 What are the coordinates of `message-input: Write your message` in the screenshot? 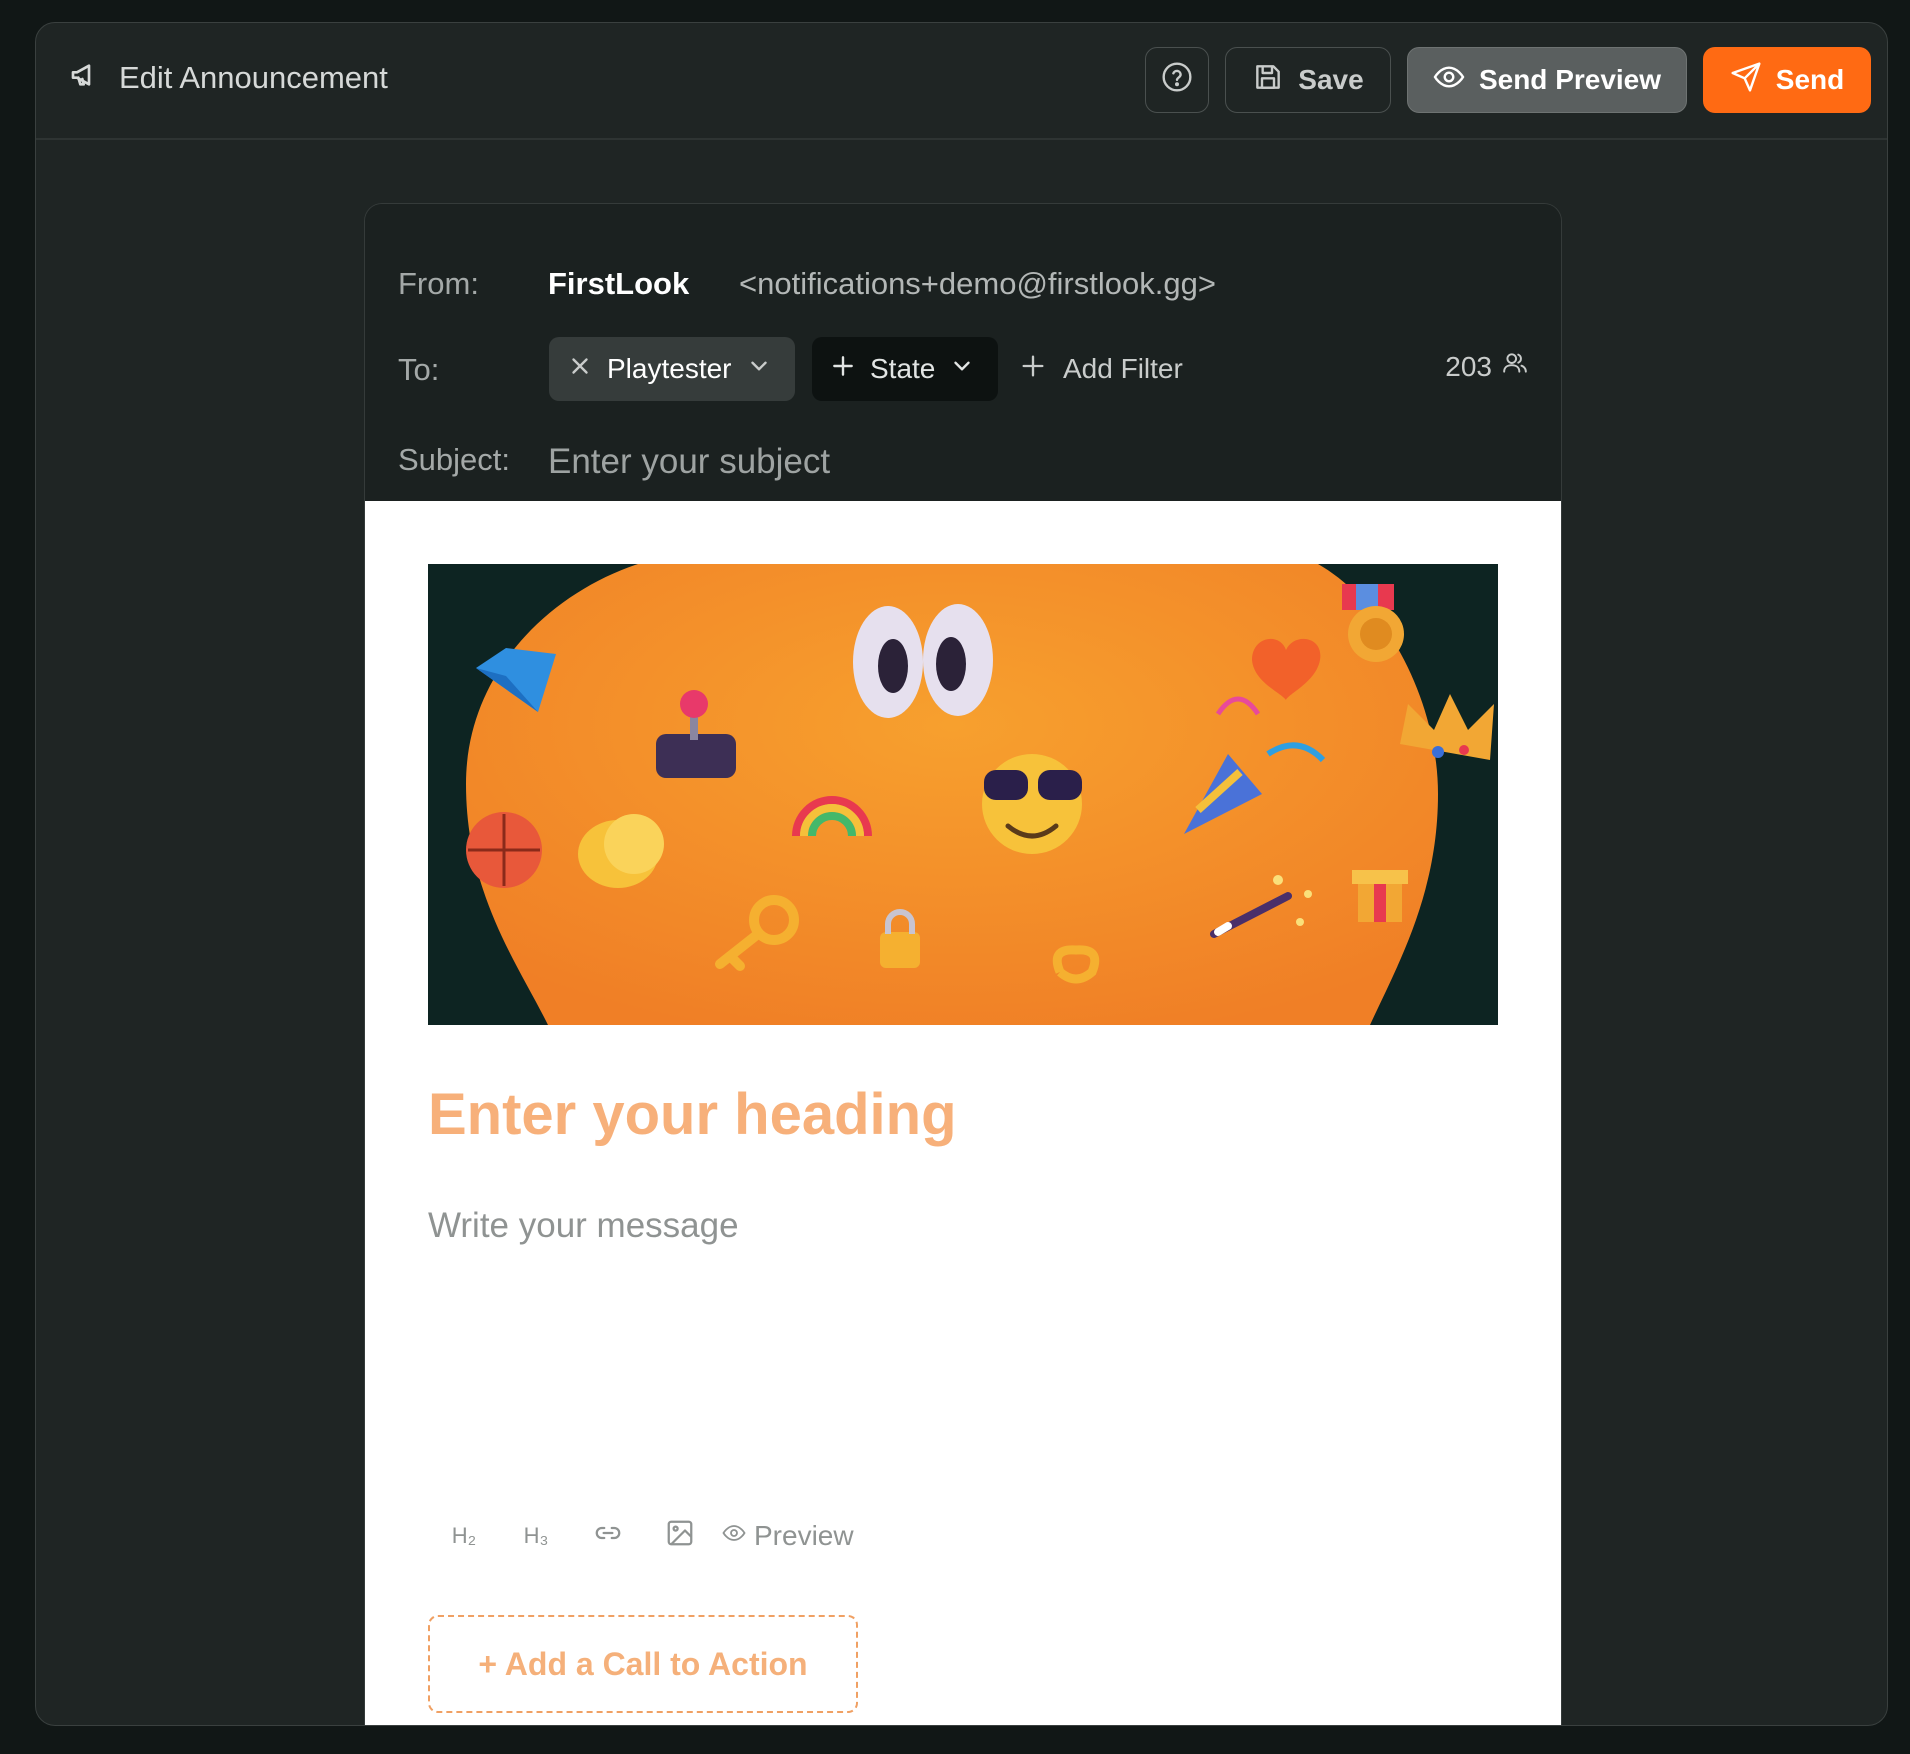 It's located at (583, 1226).